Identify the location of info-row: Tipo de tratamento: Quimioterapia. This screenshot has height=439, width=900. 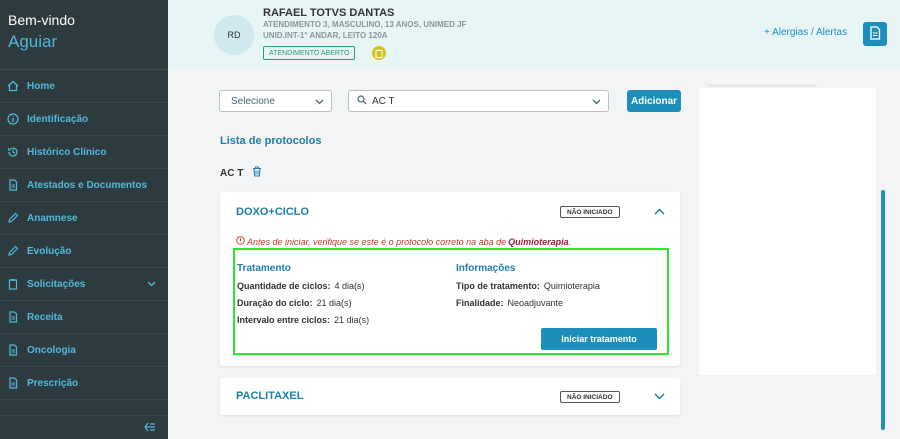
(528, 286).